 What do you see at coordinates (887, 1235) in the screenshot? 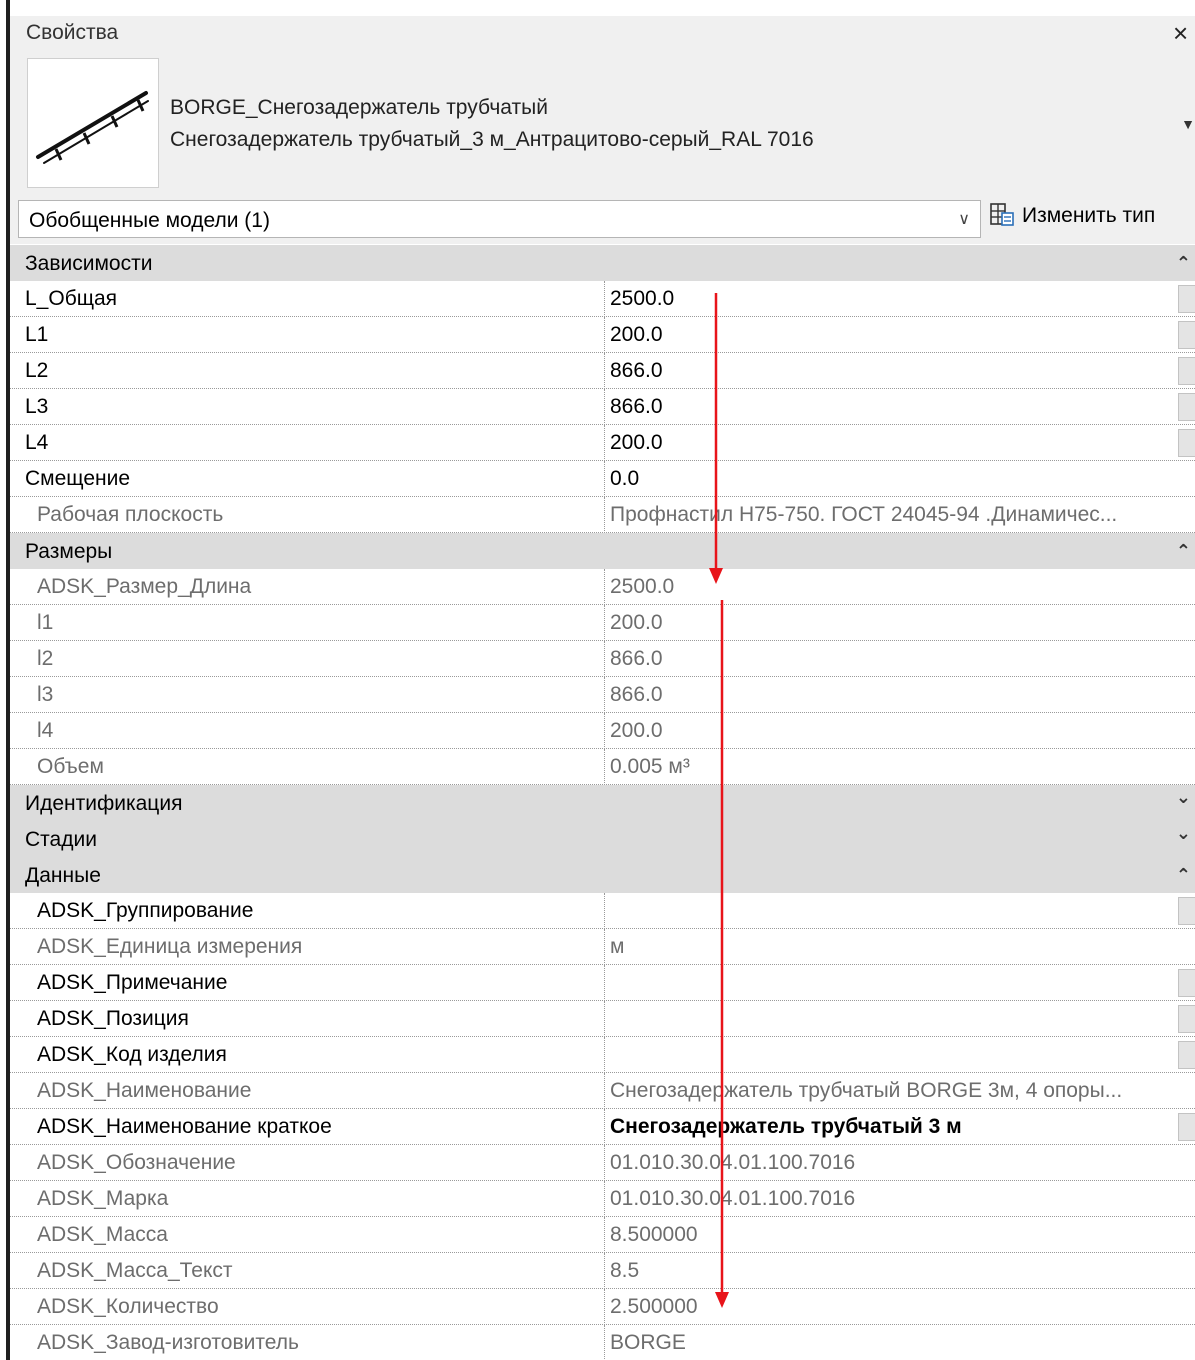
I see `property-value: 8.500000` at bounding box center [887, 1235].